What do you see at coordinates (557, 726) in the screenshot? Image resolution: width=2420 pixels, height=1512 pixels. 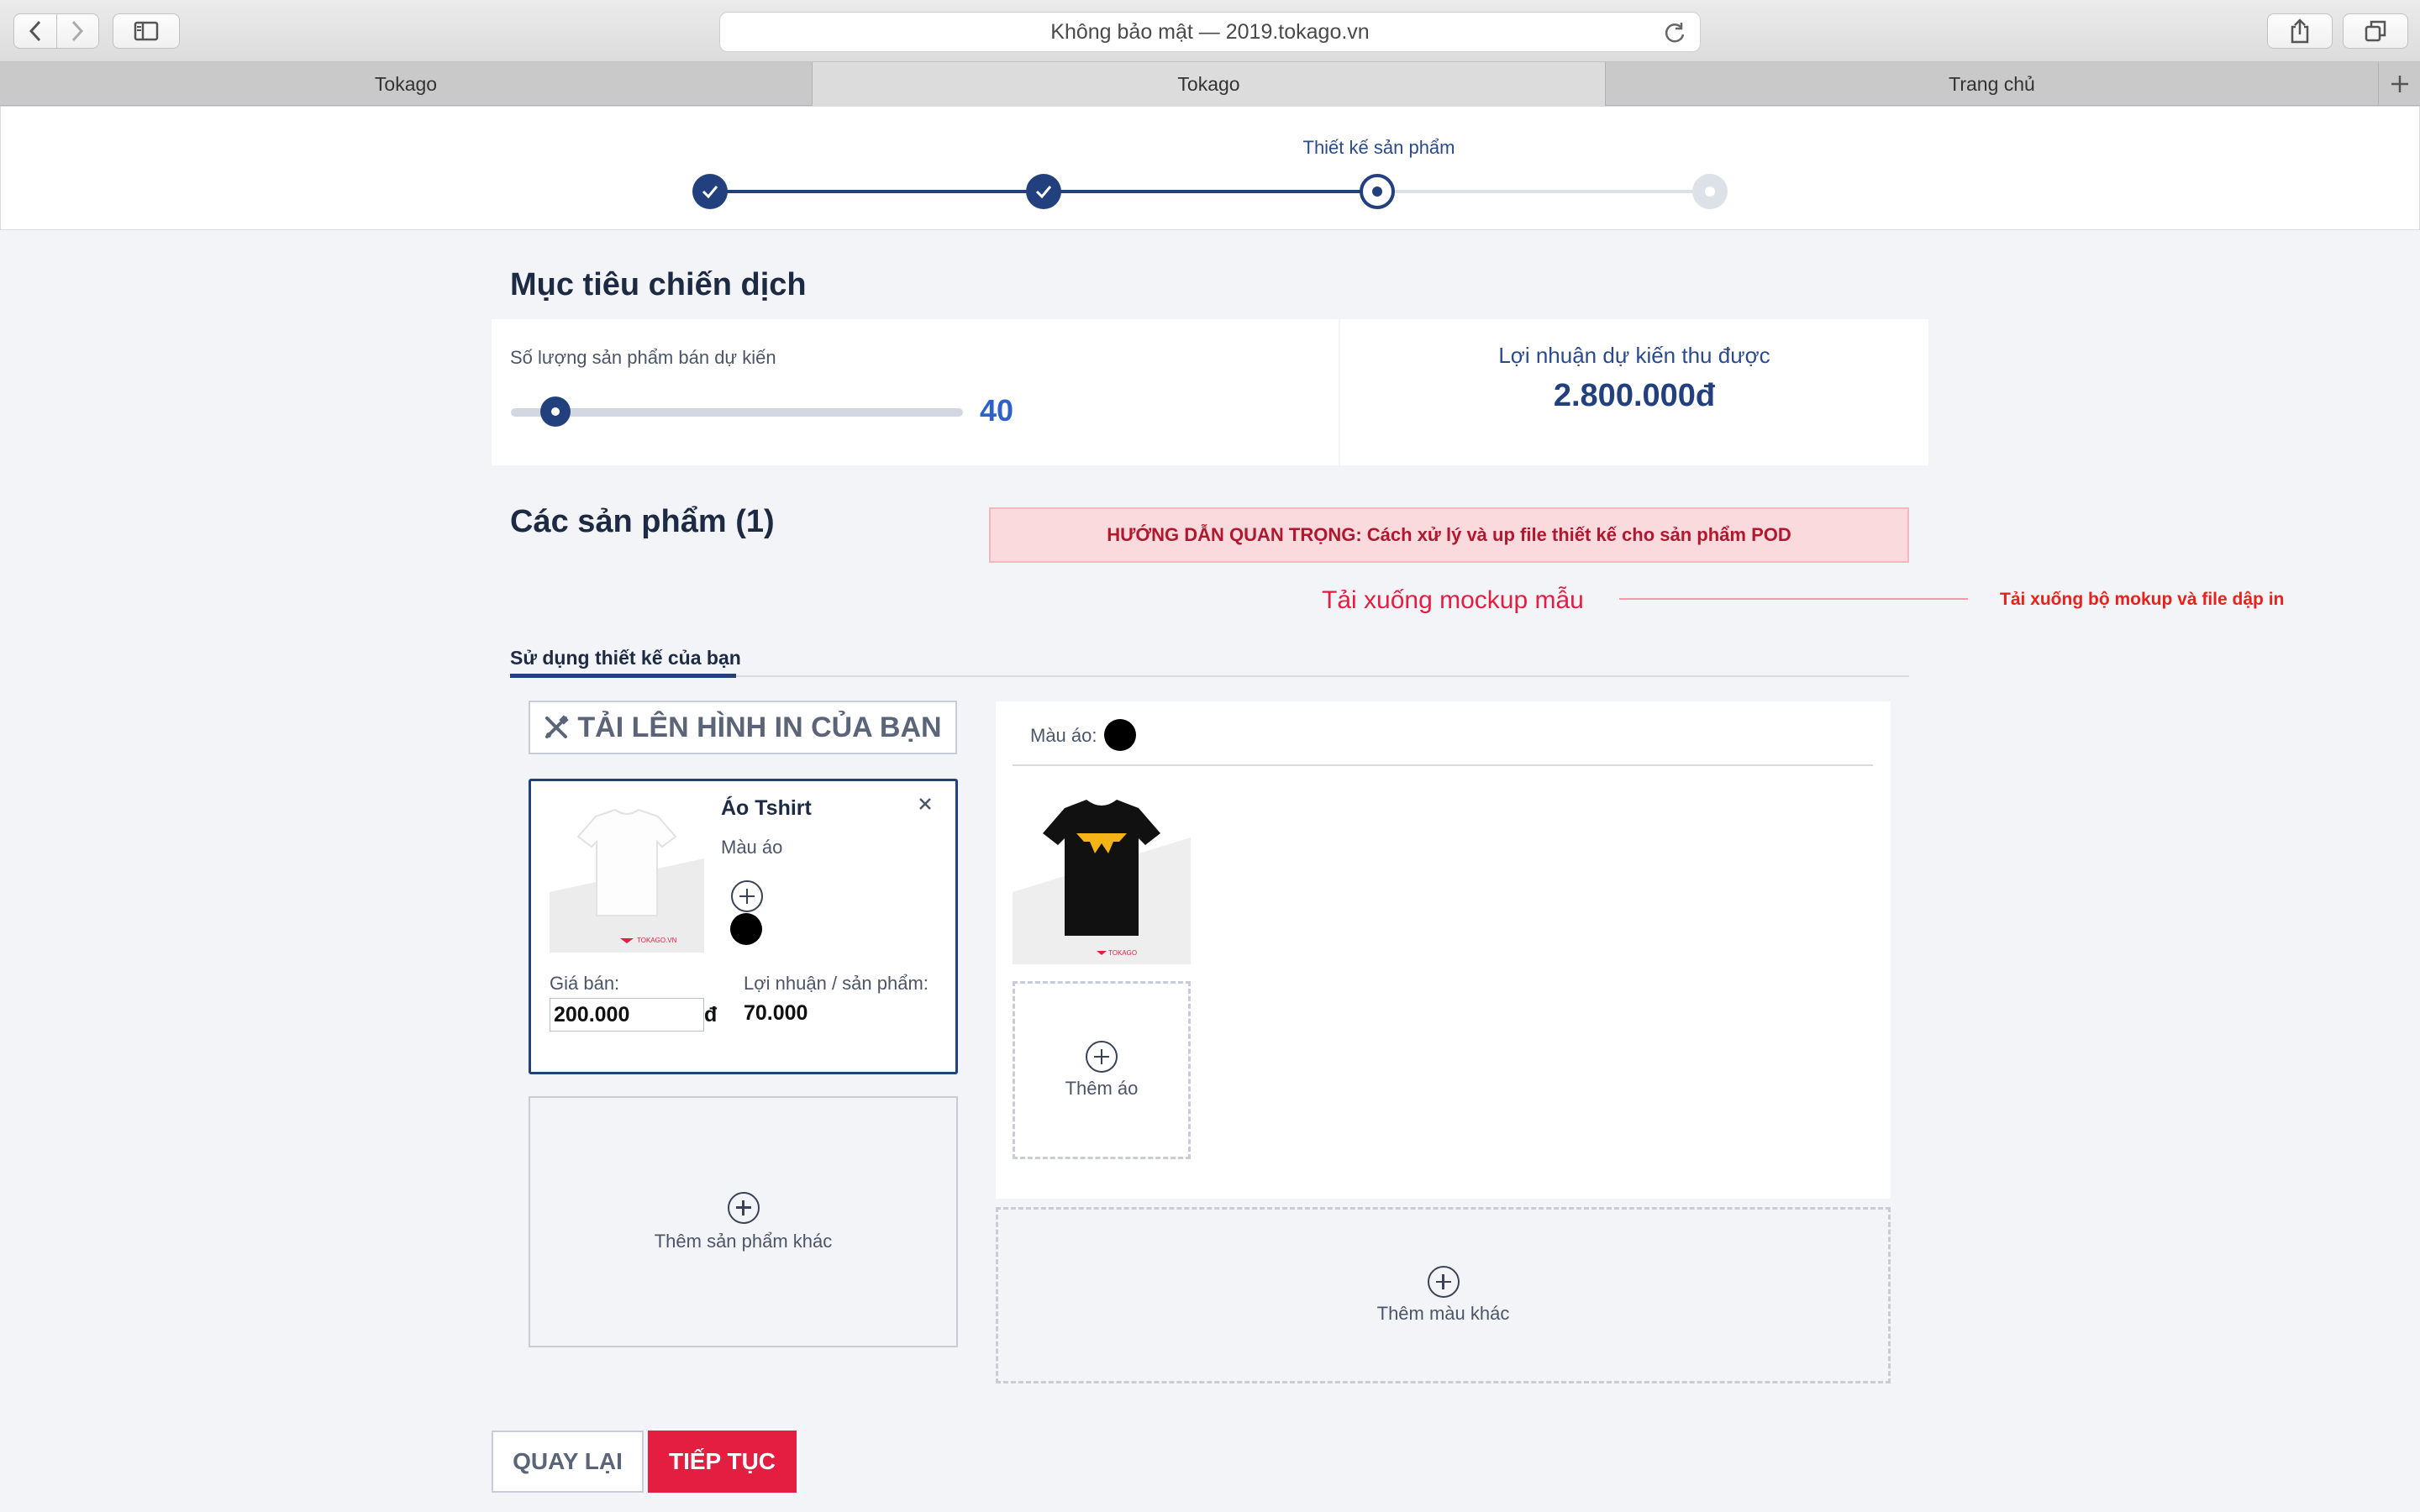 I see `tools-icon` at bounding box center [557, 726].